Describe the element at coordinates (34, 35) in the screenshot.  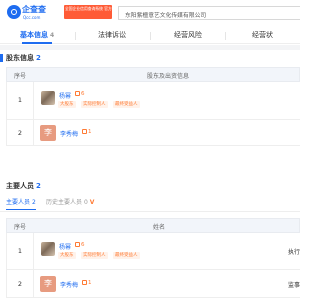
I see `tab-label: 基本信息` at that location.